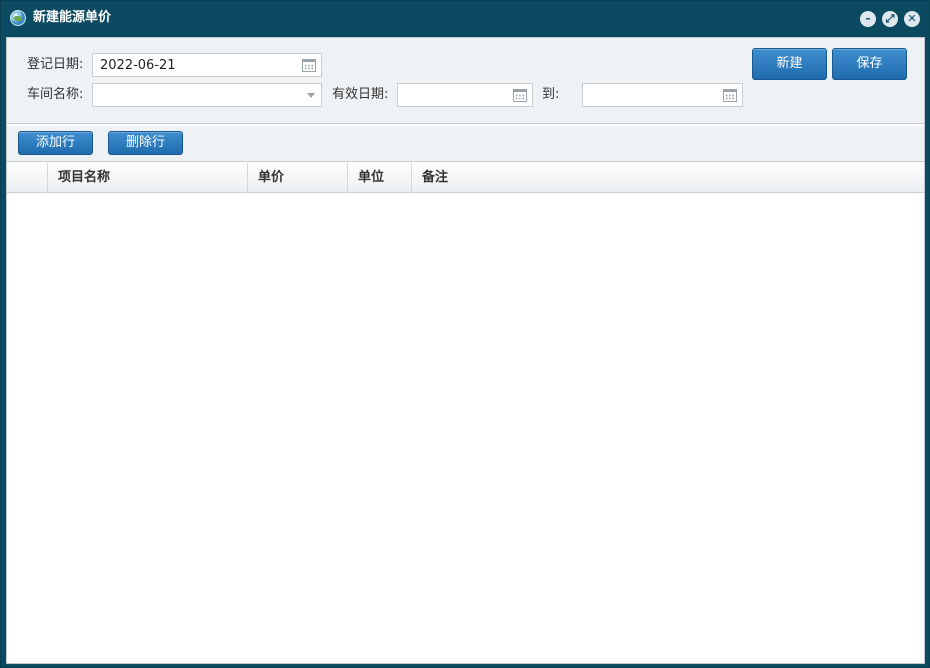  I want to click on column-header-unit: 单位, so click(380, 178).